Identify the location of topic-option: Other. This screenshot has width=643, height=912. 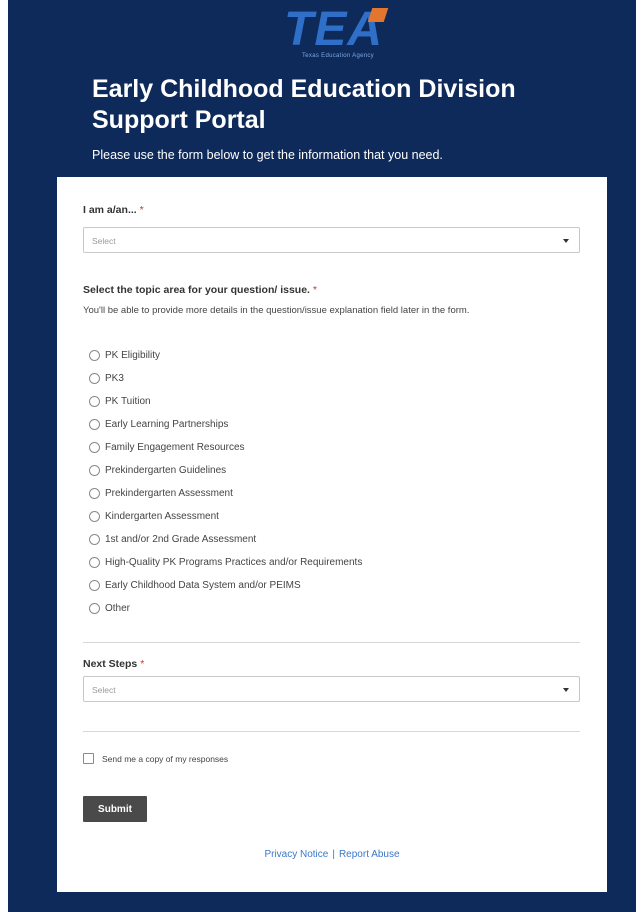
(225, 608).